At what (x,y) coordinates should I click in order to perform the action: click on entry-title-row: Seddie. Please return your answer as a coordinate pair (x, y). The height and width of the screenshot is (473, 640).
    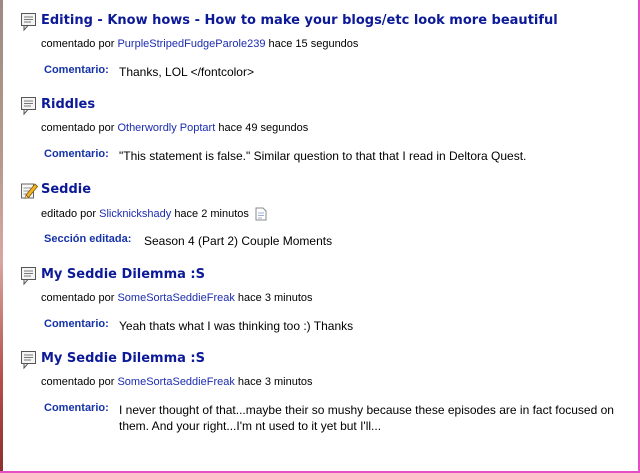
    Looking at the image, I should click on (325, 192).